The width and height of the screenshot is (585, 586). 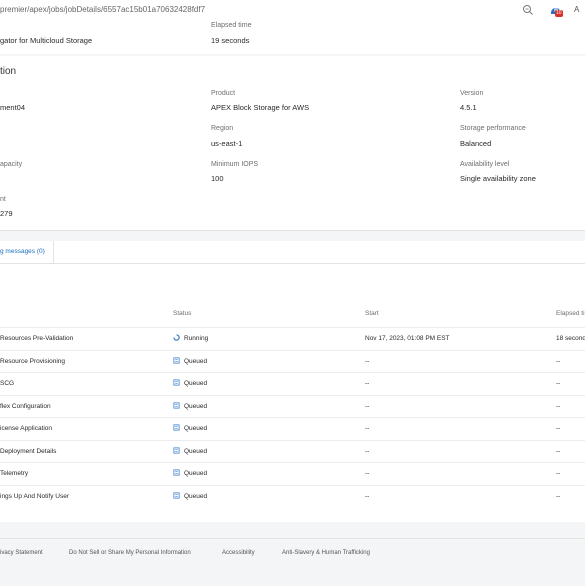 What do you see at coordinates (36, 339) in the screenshot?
I see `task-name: Resources Pre-Validation` at bounding box center [36, 339].